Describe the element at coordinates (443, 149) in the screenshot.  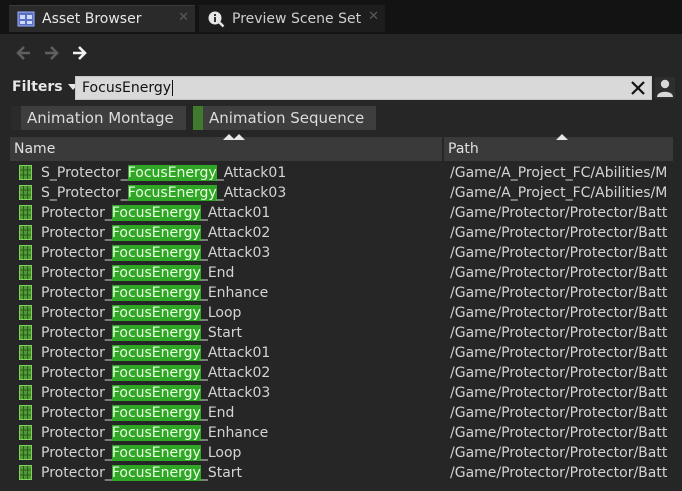
I see `column-divider` at that location.